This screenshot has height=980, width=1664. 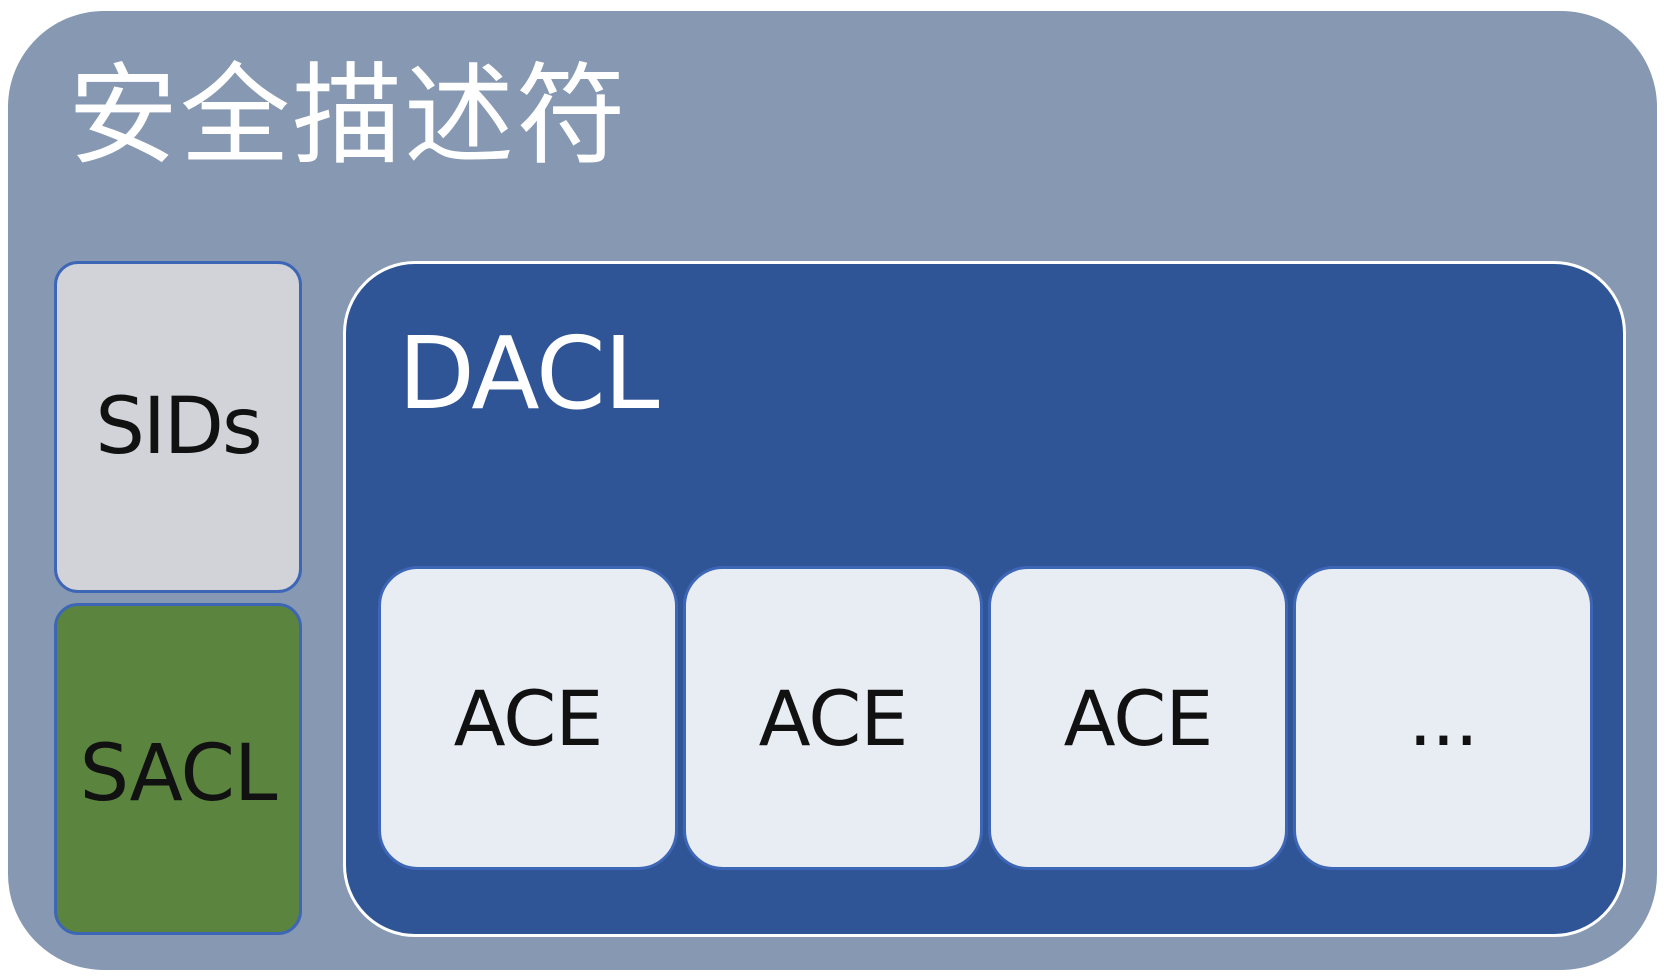 I want to click on sids-box: SIDs, so click(x=178, y=427).